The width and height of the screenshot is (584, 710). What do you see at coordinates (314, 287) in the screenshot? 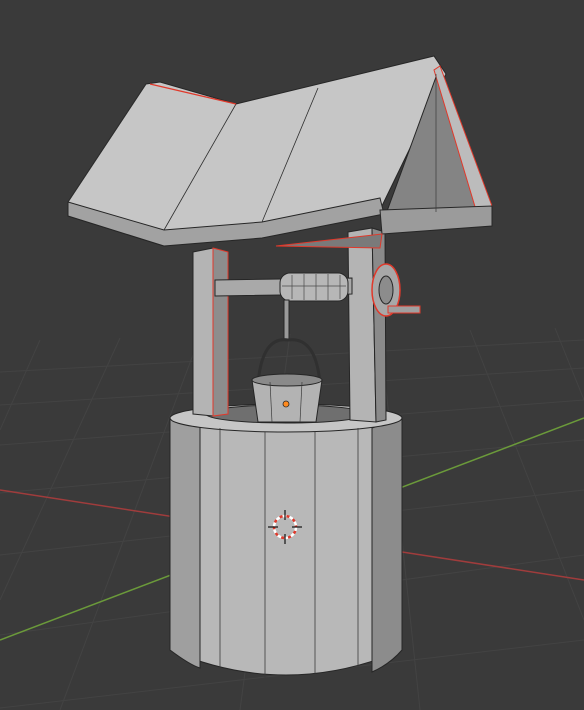
I see `rope-drum` at bounding box center [314, 287].